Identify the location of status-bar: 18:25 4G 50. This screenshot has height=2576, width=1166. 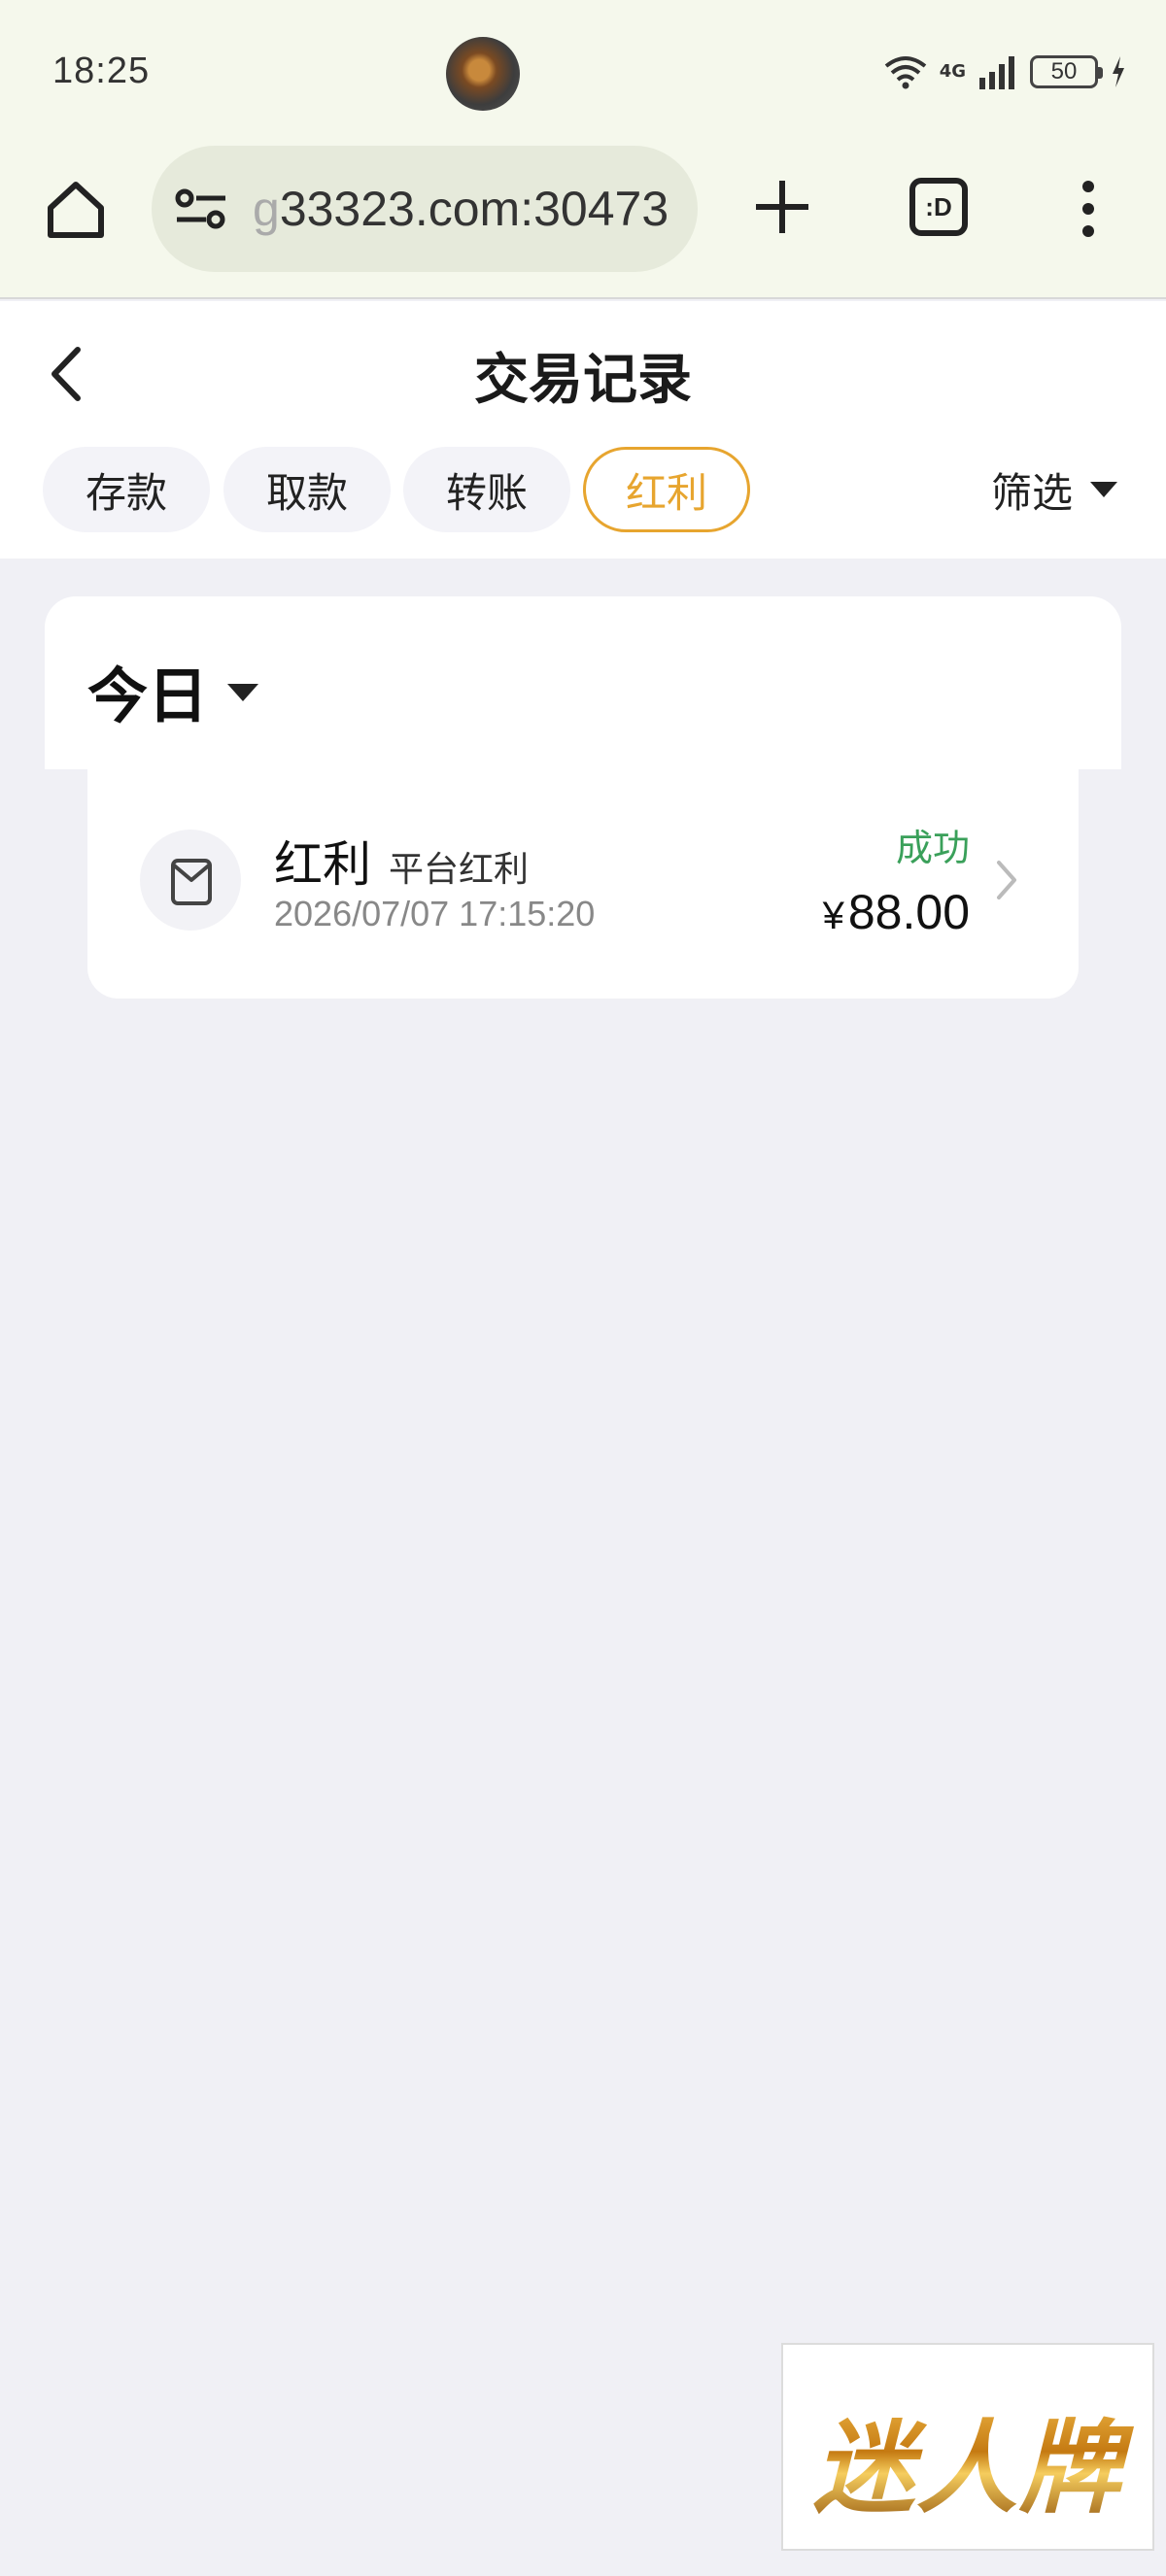
(583, 73).